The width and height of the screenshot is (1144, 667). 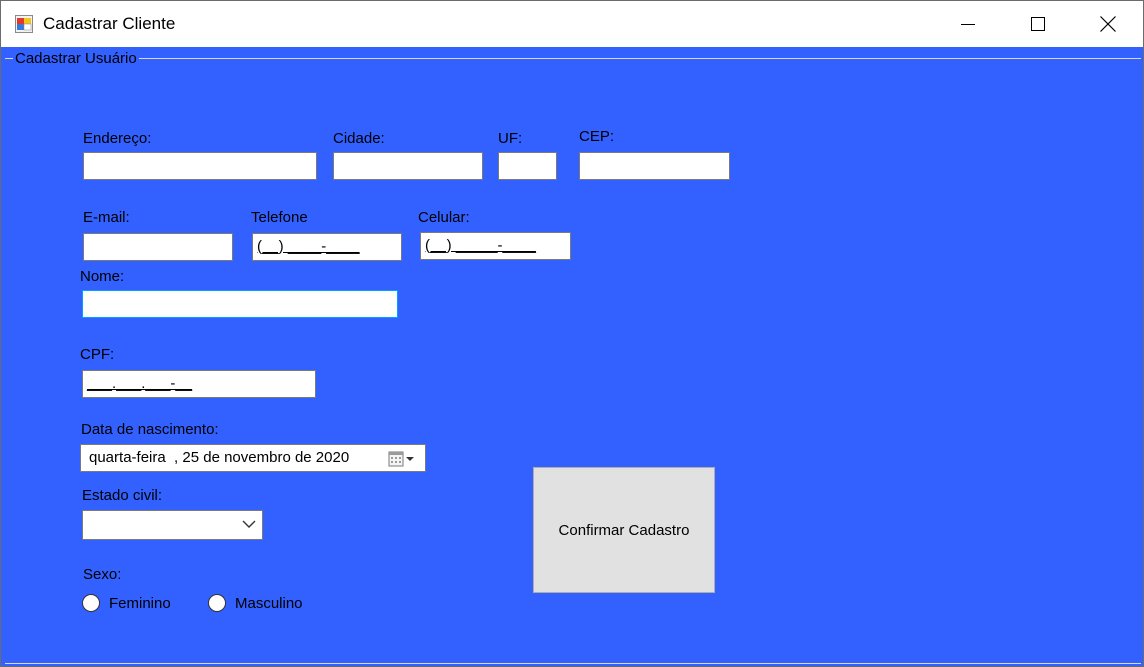 What do you see at coordinates (199, 384) in the screenshot?
I see `cpf-masked-input: ___.___.___-__` at bounding box center [199, 384].